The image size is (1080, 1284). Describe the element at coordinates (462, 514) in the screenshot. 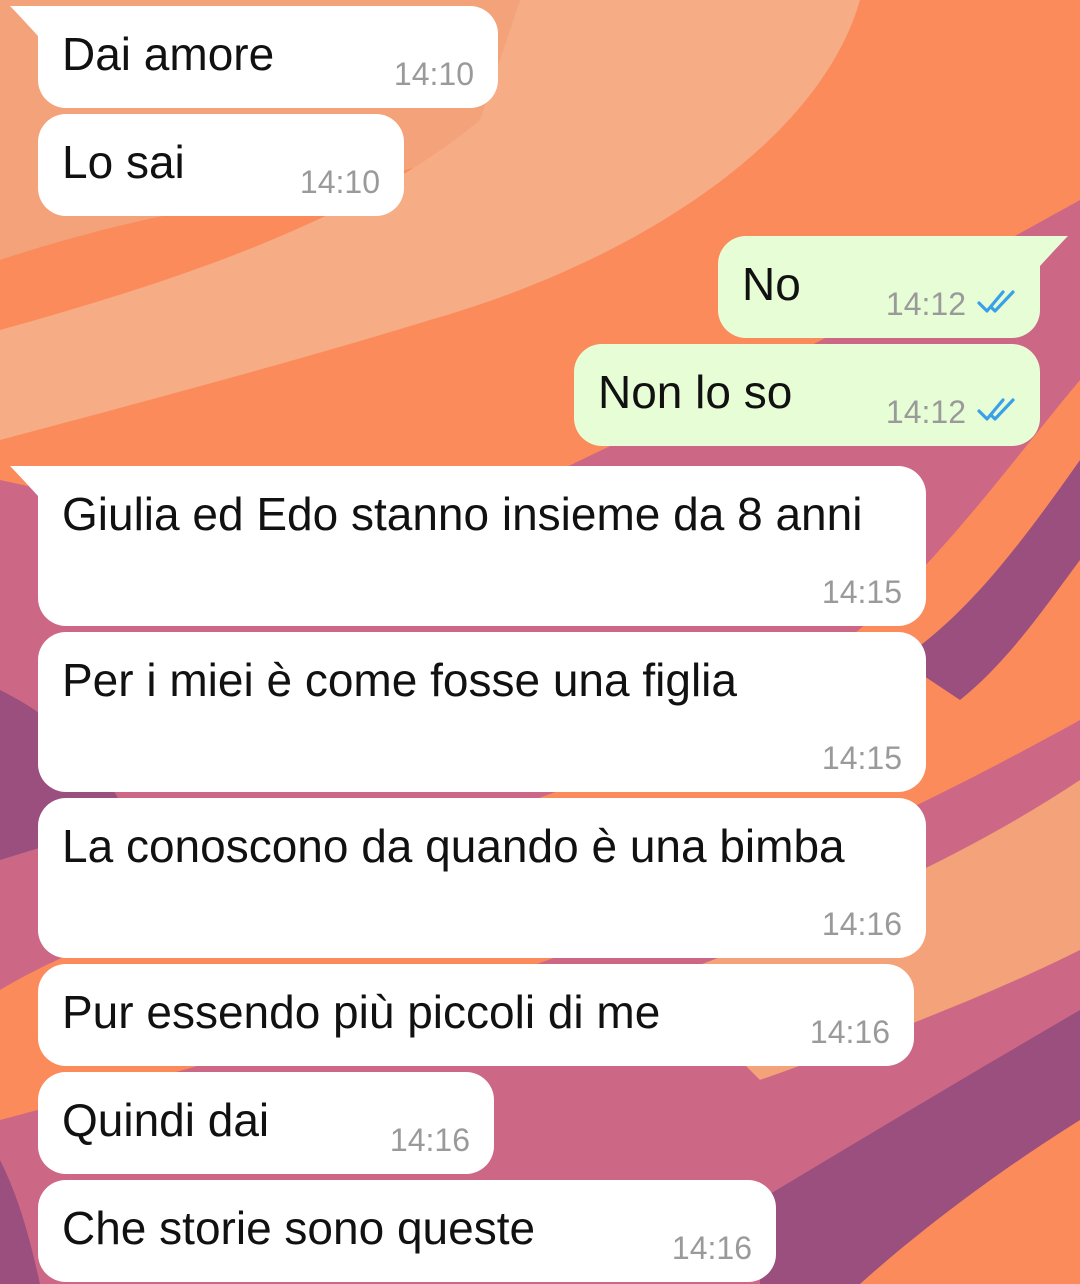

I see `message-text: Giulia ed Edo stanno insieme da 8 anni` at that location.